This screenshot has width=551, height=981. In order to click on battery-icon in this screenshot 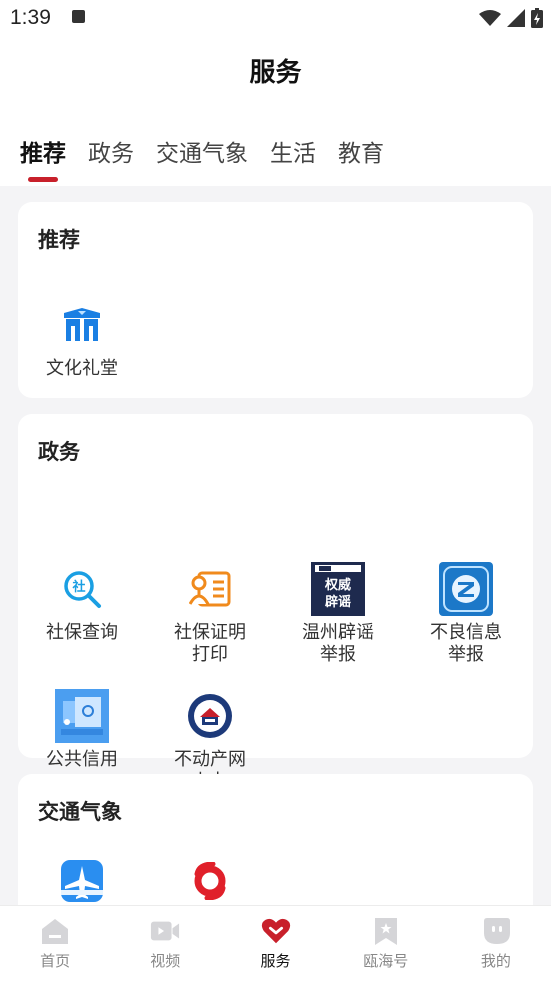, I will do `click(537, 18)`.